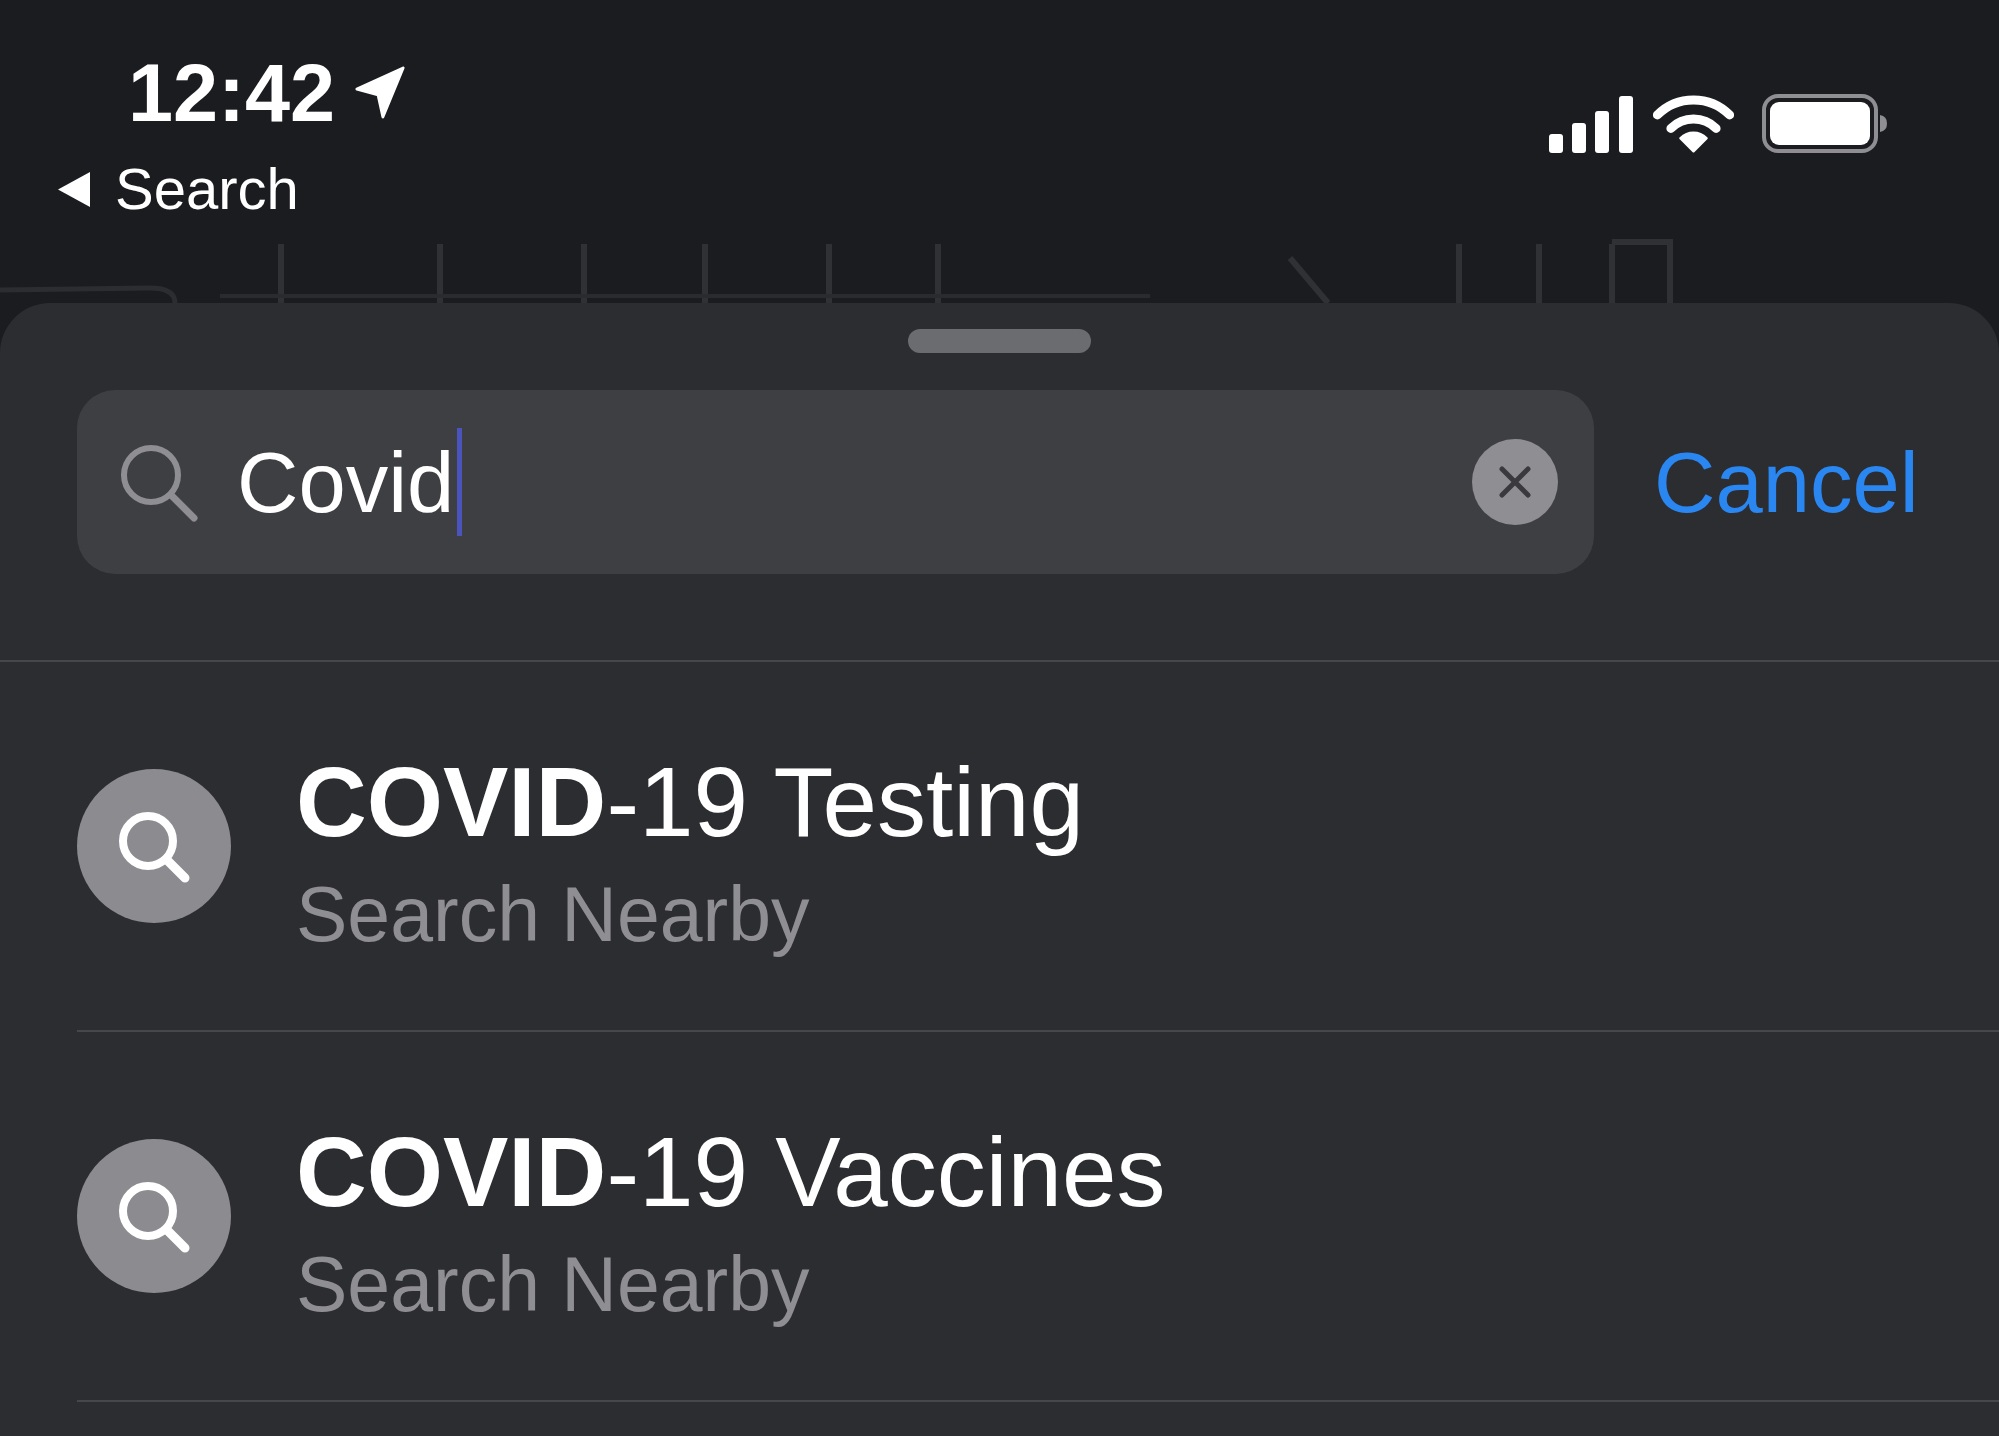  What do you see at coordinates (177, 189) in the screenshot?
I see `back-link: Search` at bounding box center [177, 189].